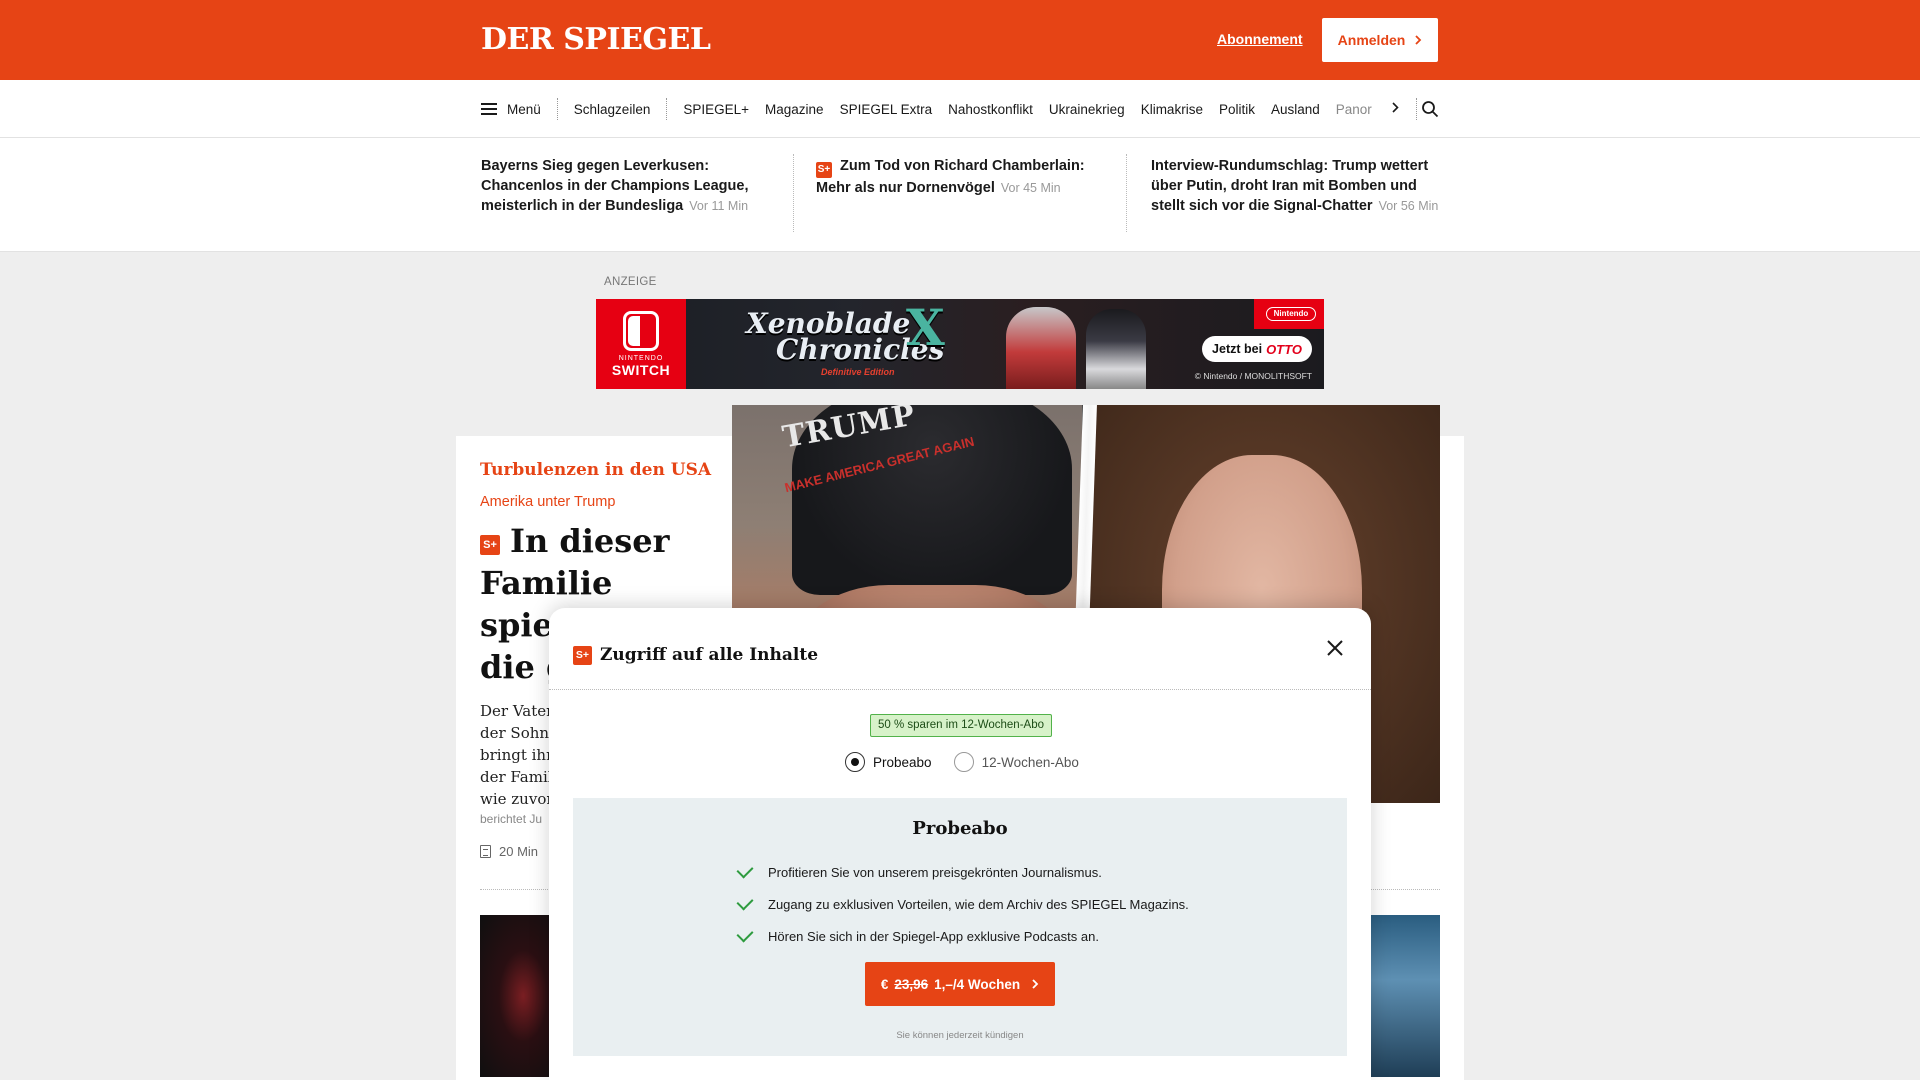 This screenshot has width=1920, height=1080. What do you see at coordinates (1356, 109) in the screenshot?
I see `nav-item-panorama: Panor` at bounding box center [1356, 109].